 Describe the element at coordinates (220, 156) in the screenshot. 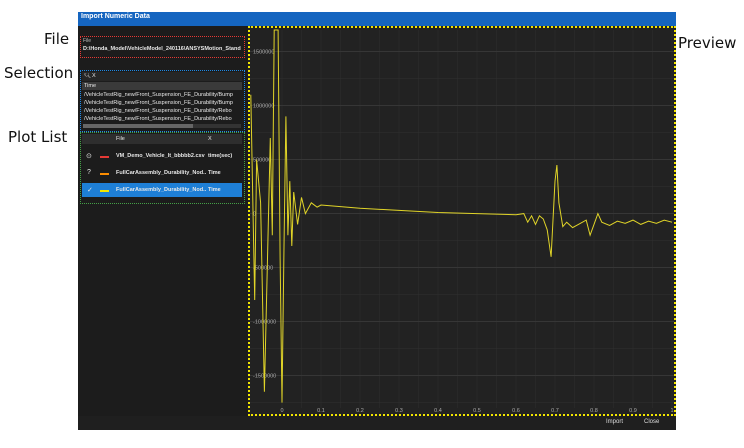

I see `plot-x-column: time(sec)` at that location.